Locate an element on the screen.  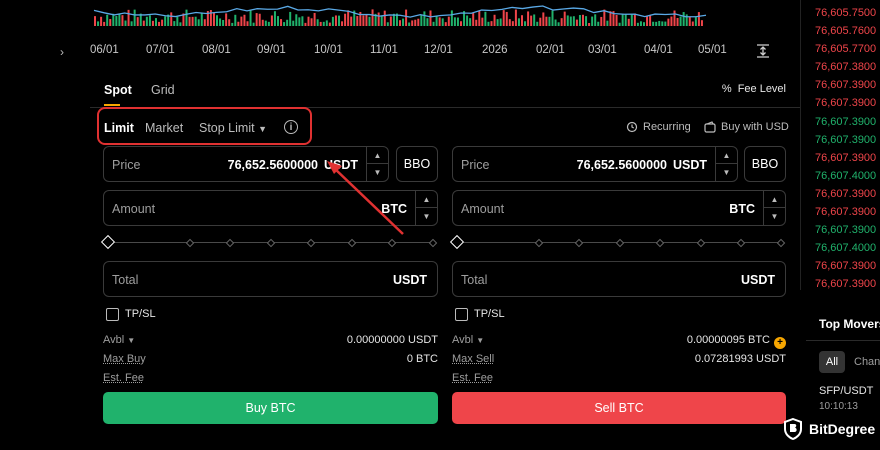
top-movers-title: Top Movers is located at coordinates (849, 324).